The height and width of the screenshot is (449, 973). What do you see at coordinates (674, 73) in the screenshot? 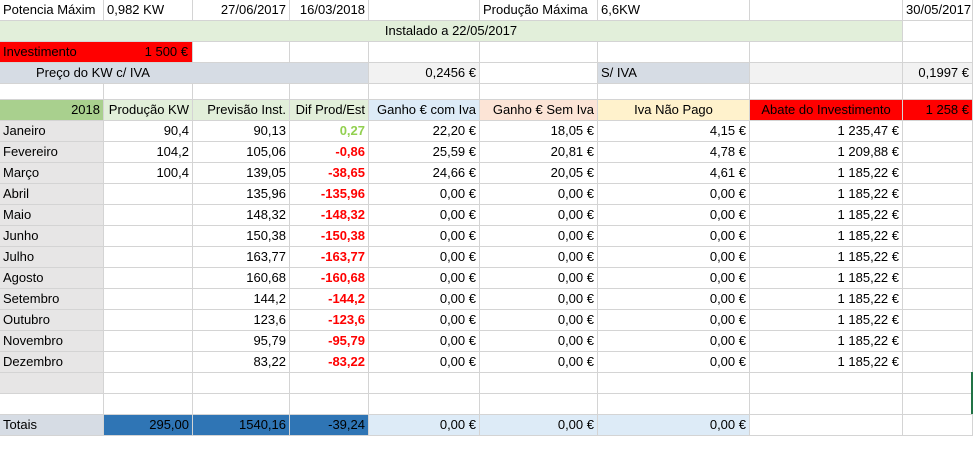
I see `siva-label: S/ IVA` at bounding box center [674, 73].